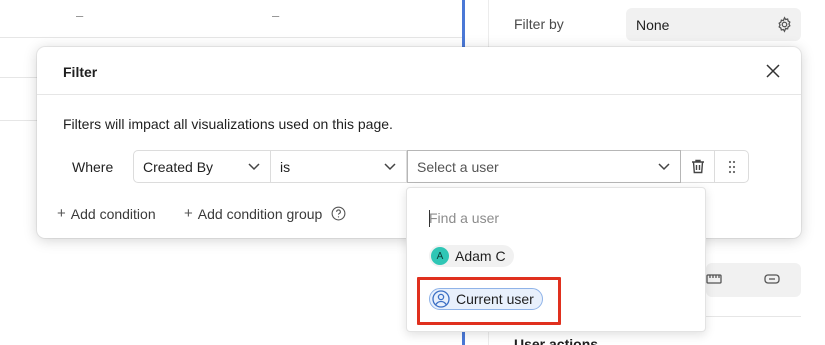 The width and height of the screenshot is (825, 345). Describe the element at coordinates (544, 166) in the screenshot. I see `user-select: Select a user` at that location.